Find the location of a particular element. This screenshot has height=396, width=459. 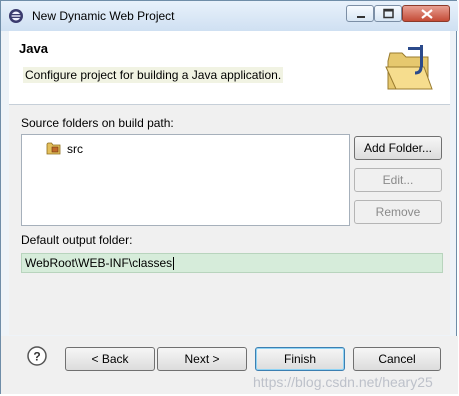

output-folder-value: WebRoot\WEB-INF\classes is located at coordinates (99, 263).